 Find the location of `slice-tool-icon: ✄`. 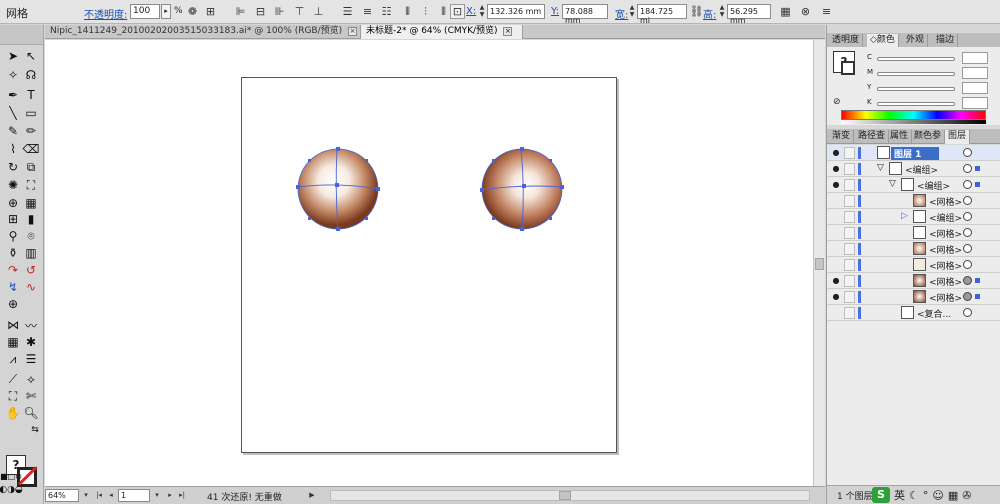

slice-tool-icon: ✄ is located at coordinates (31, 396).